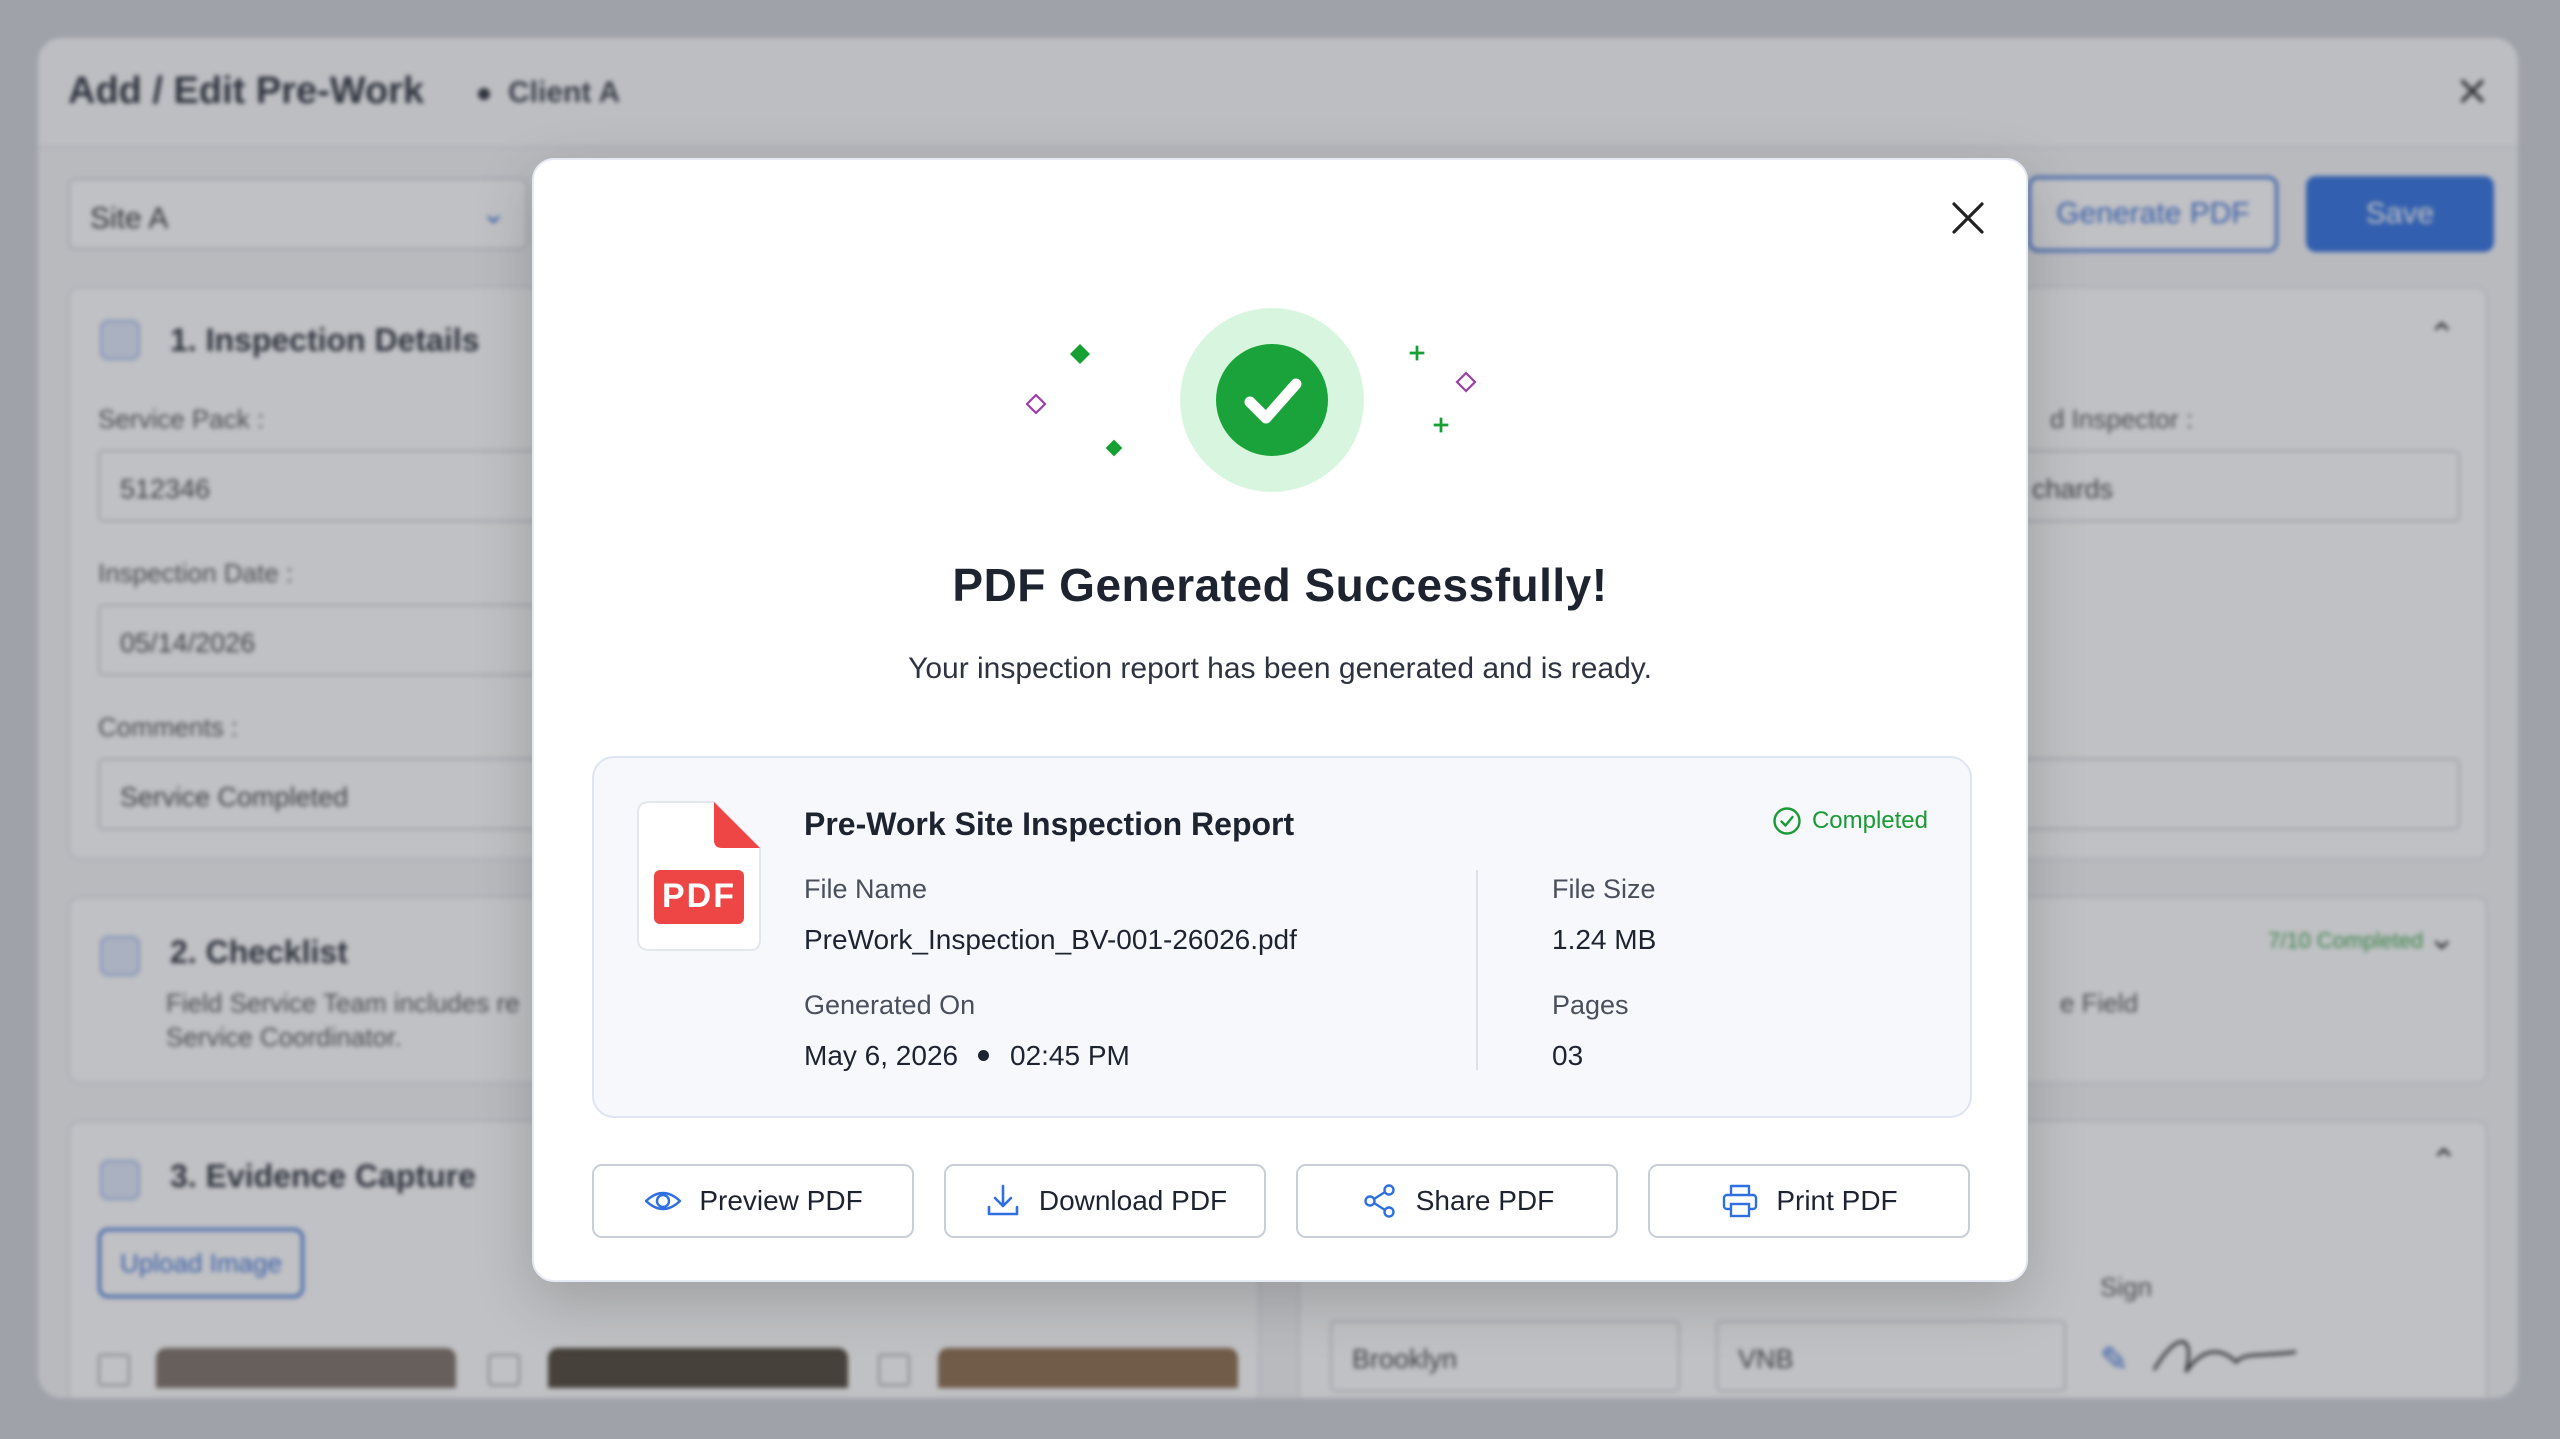  Describe the element at coordinates (1049, 824) in the screenshot. I see `report-title: Pre-Work Site Inspection Report` at that location.